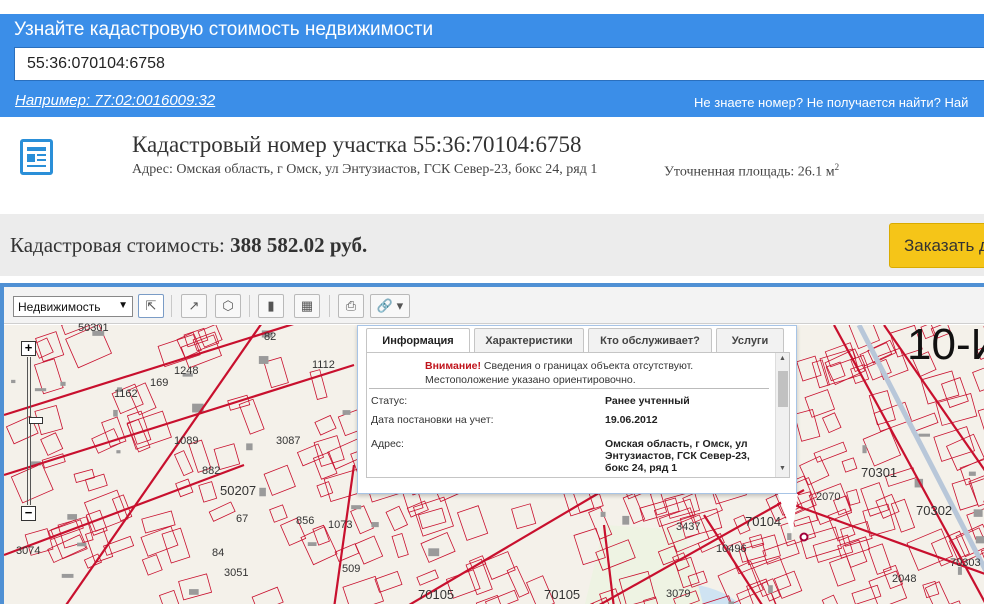 The width and height of the screenshot is (984, 604). What do you see at coordinates (288, 441) in the screenshot?
I see `map-label: 3087` at bounding box center [288, 441].